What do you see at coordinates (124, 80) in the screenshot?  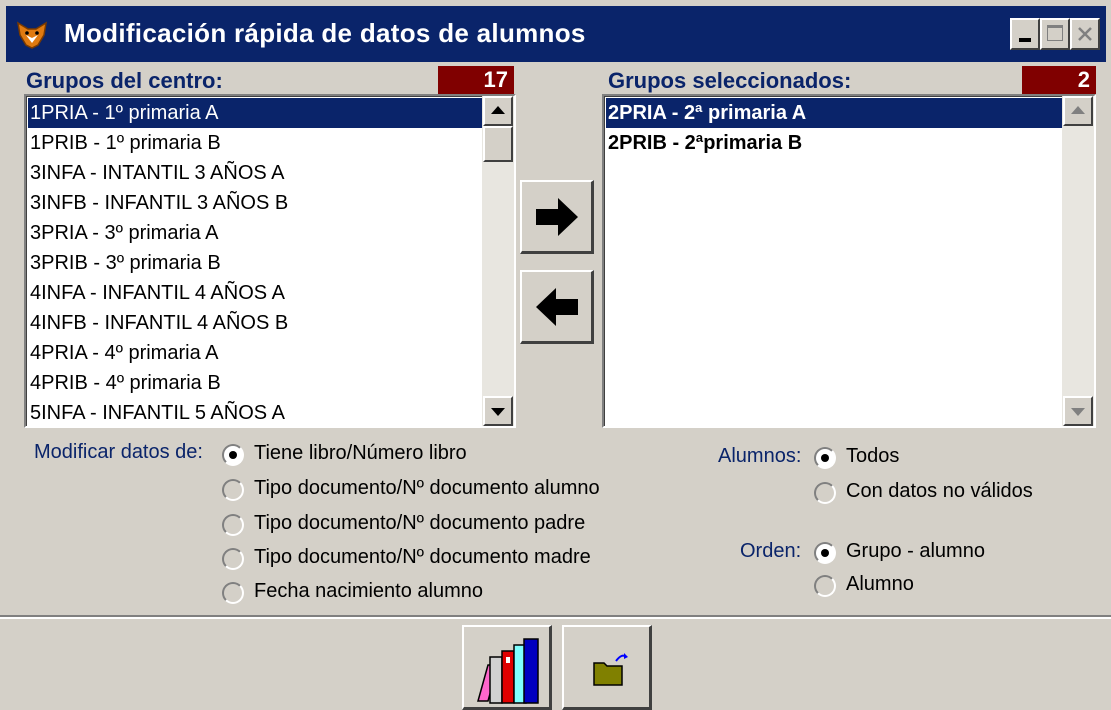 I see `left-list-label: Grupos del centro:` at bounding box center [124, 80].